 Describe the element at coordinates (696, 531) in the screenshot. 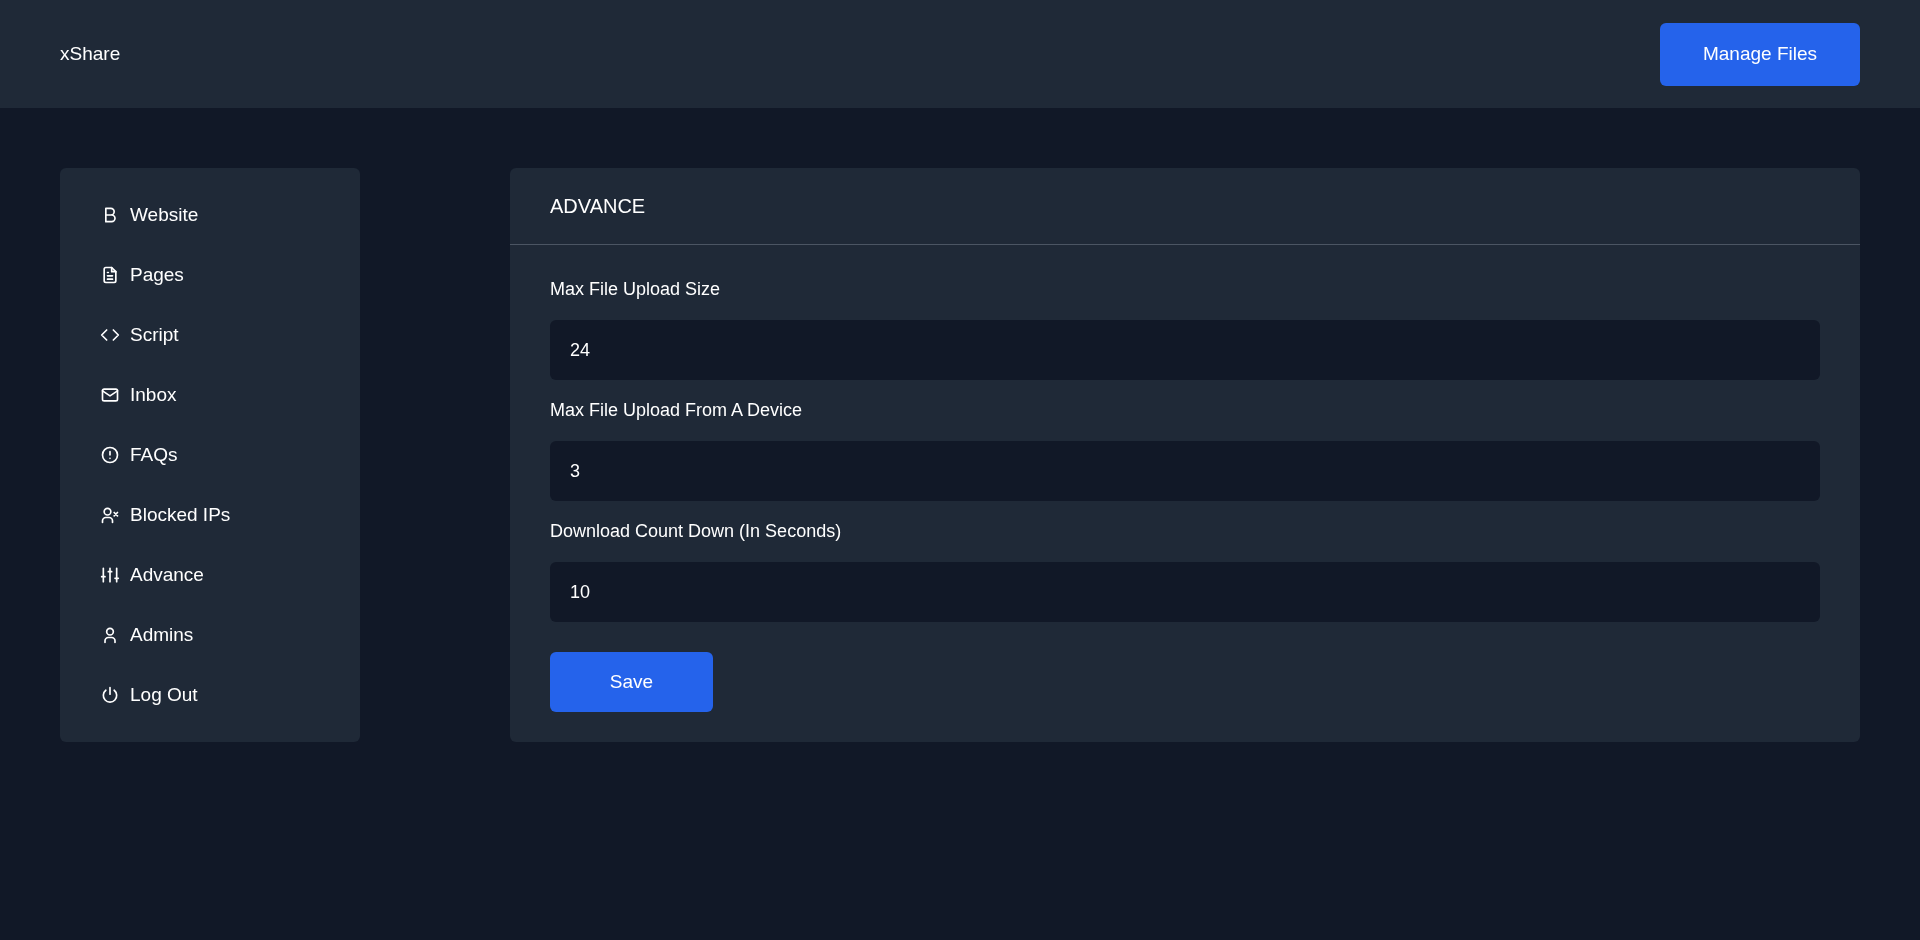

I see `field-label: Download Count Down (In Seconds)` at that location.